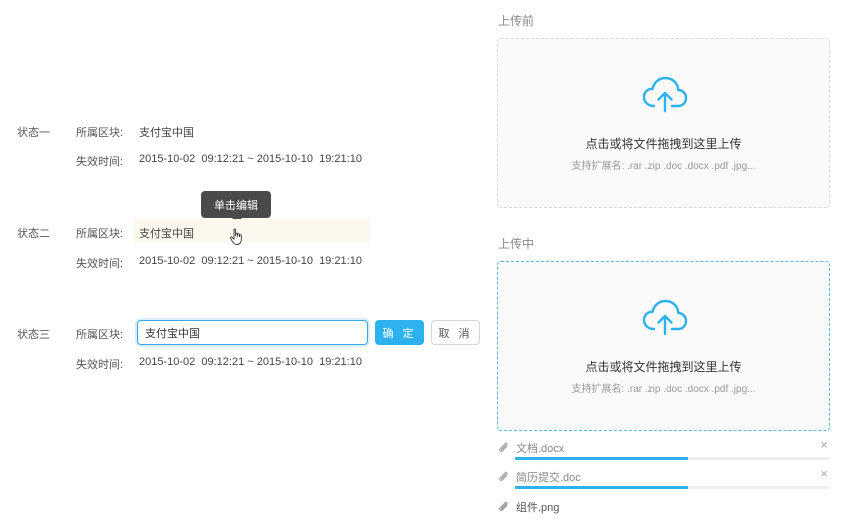 This screenshot has width=850, height=524. Describe the element at coordinates (166, 132) in the screenshot. I see `block-value: 支付宝中国` at that location.